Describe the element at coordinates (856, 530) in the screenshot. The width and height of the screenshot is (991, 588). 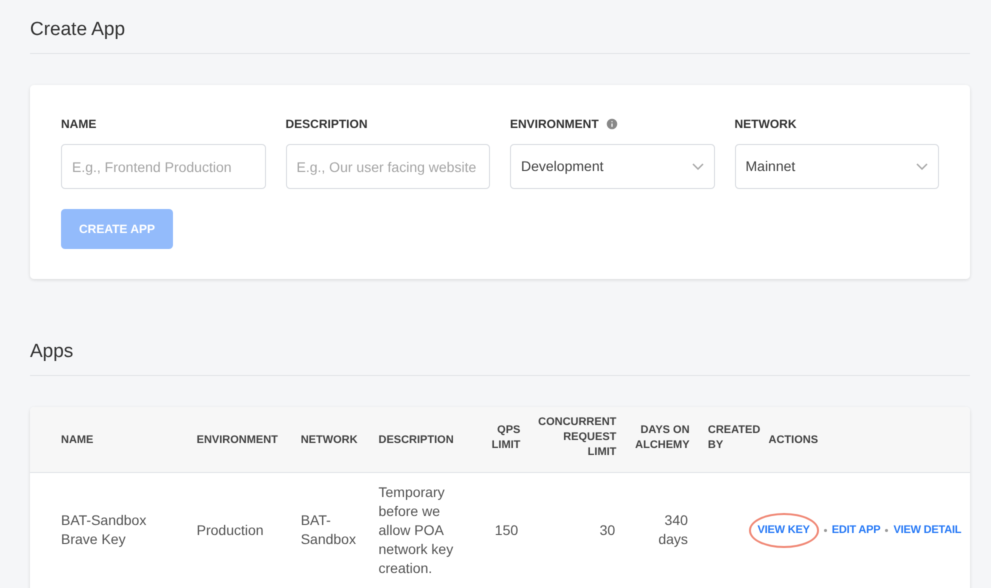
I see `action-link: EDIT APP` at that location.